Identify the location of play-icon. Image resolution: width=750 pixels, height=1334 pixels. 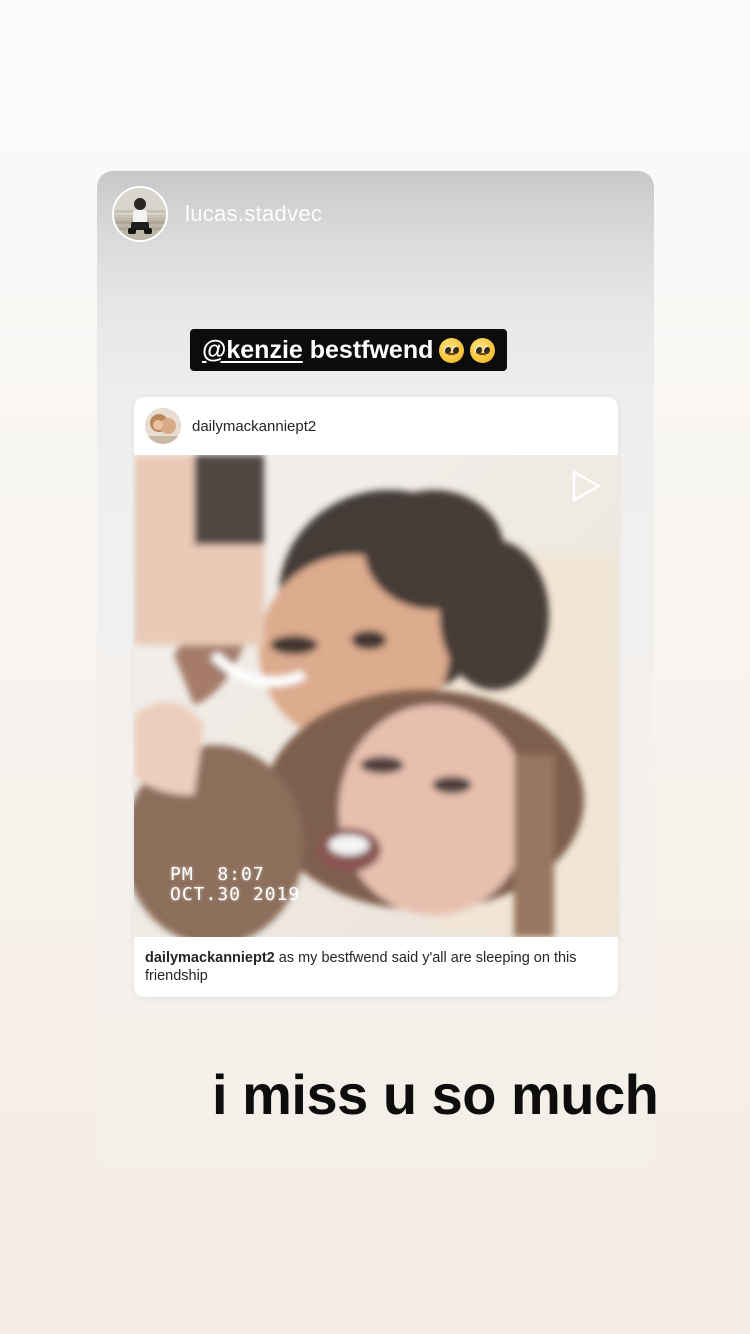
(585, 486).